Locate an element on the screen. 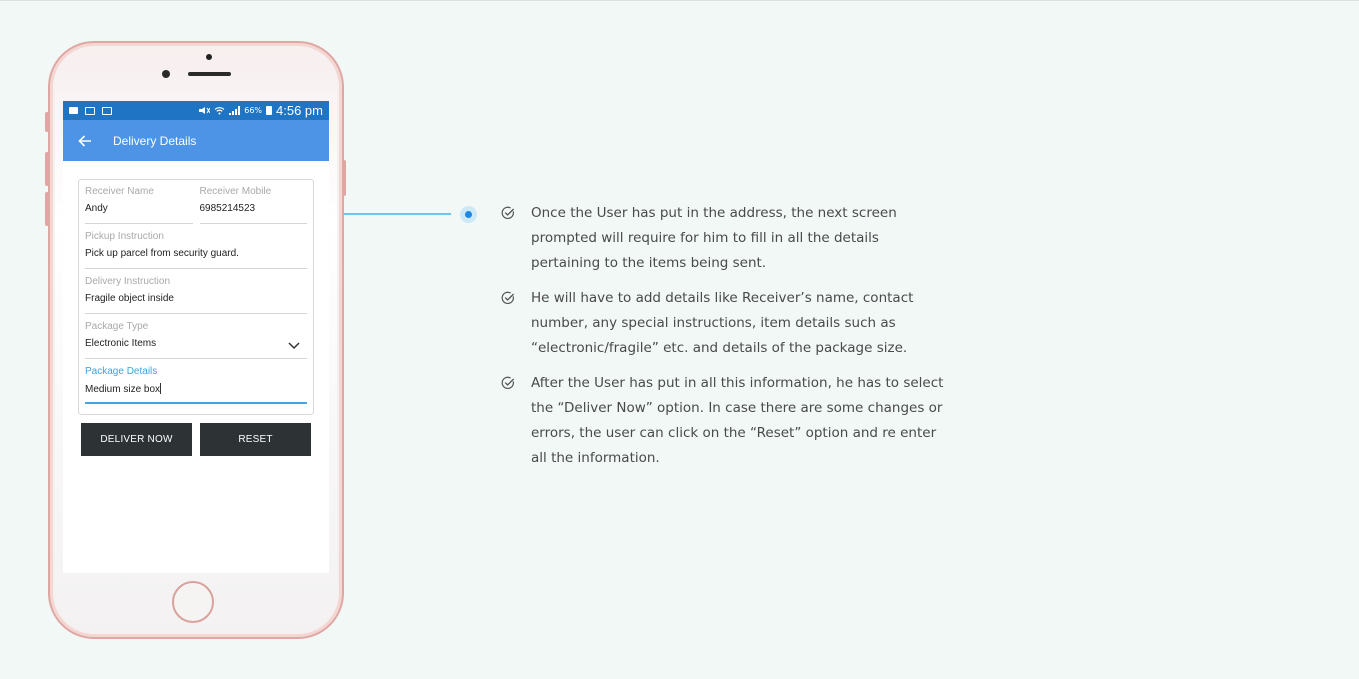 The width and height of the screenshot is (1359, 679). chevron-down-icon is located at coordinates (294, 346).